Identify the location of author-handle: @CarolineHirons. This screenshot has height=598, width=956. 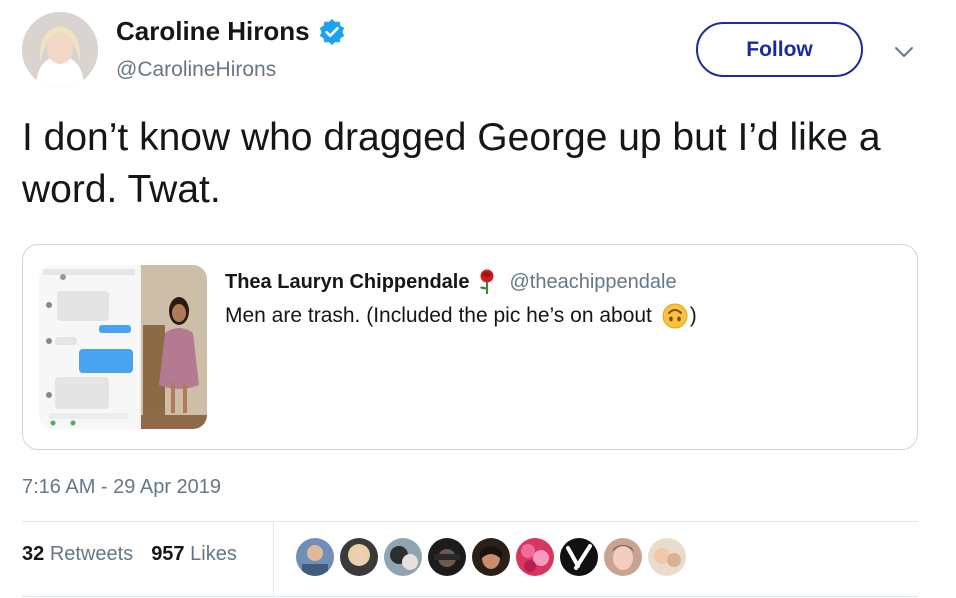
(196, 70).